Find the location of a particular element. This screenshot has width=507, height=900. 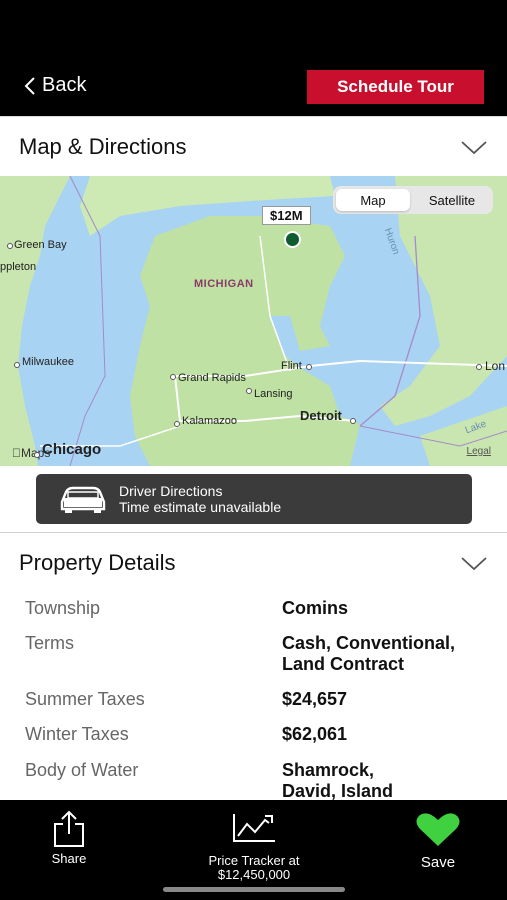

save-button: Save is located at coordinates (438, 841).